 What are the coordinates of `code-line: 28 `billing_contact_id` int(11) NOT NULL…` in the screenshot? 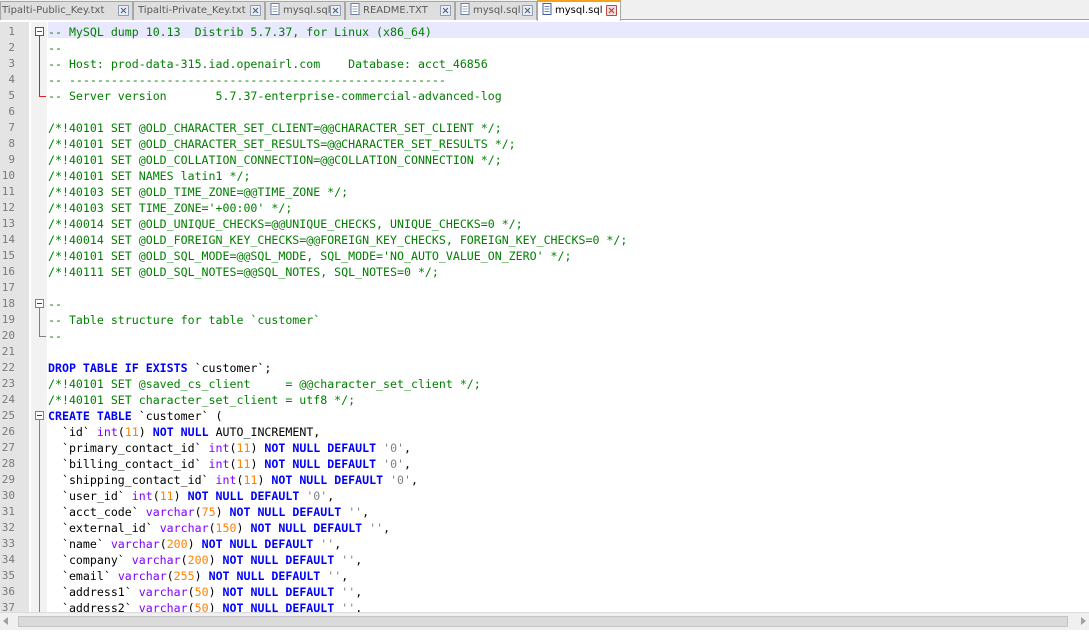 It's located at (544, 464).